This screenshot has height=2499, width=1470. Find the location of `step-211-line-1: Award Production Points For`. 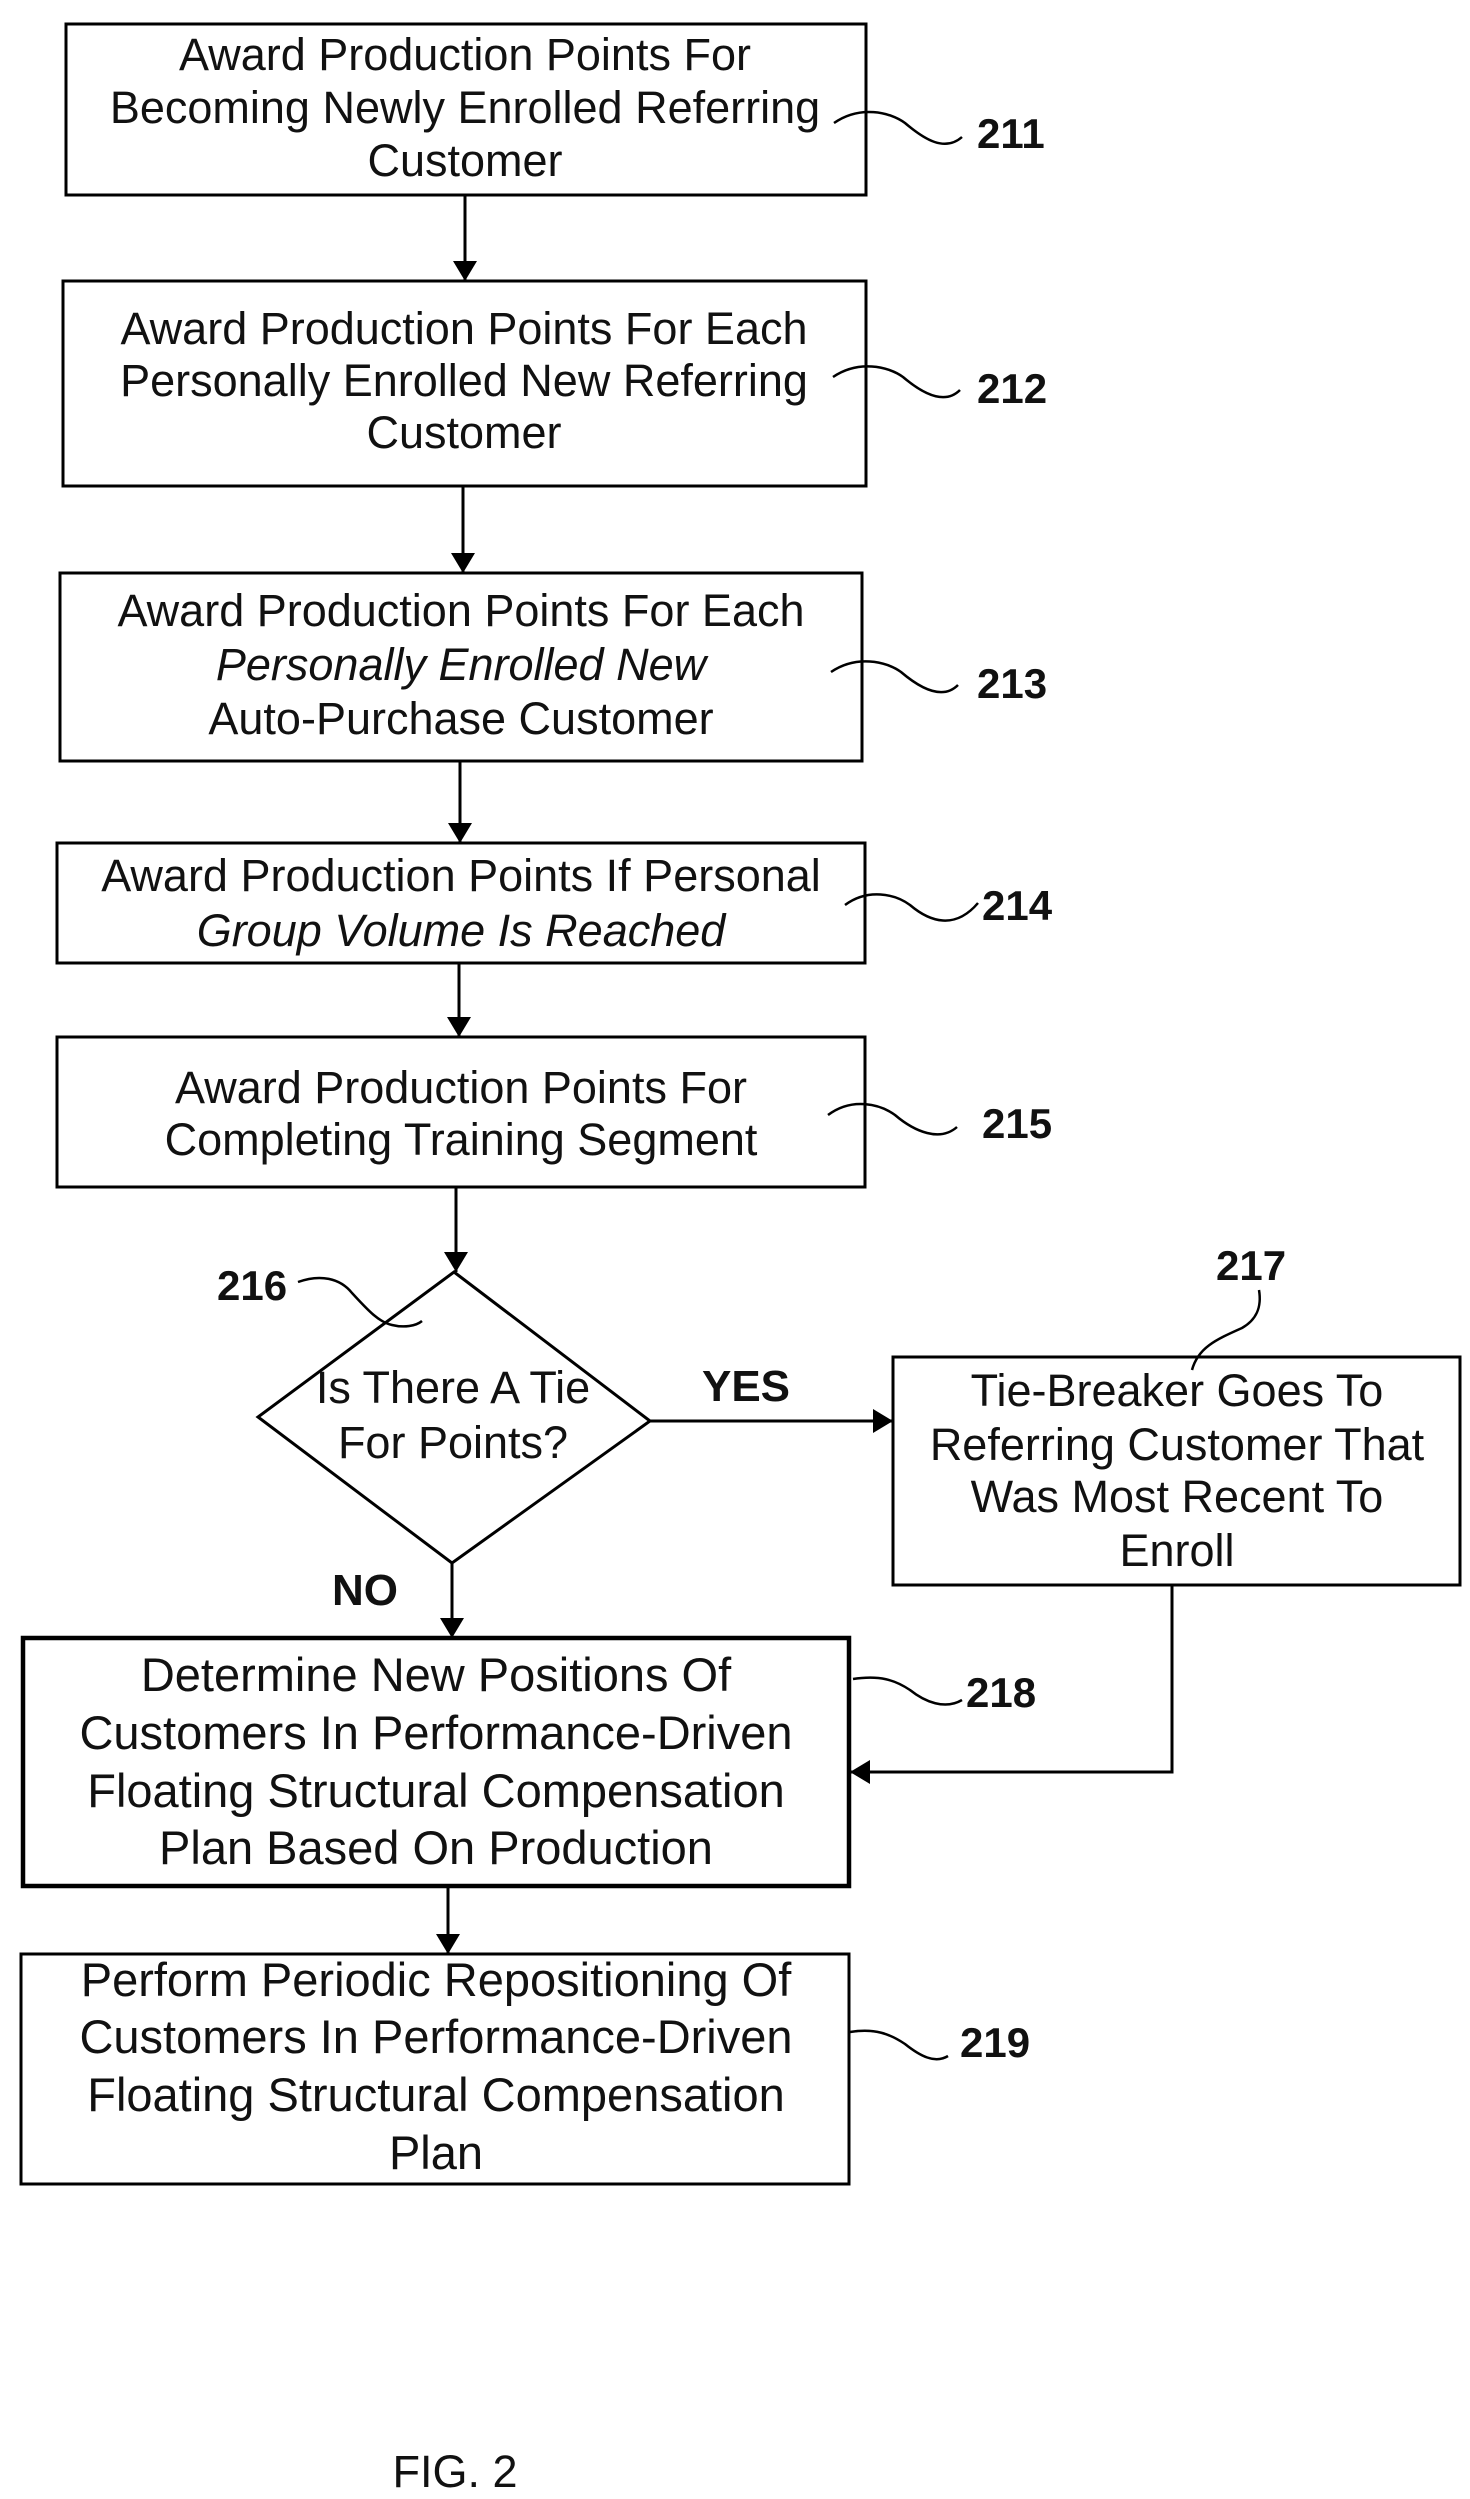

step-211-line-1: Award Production Points For is located at coordinates (465, 54).